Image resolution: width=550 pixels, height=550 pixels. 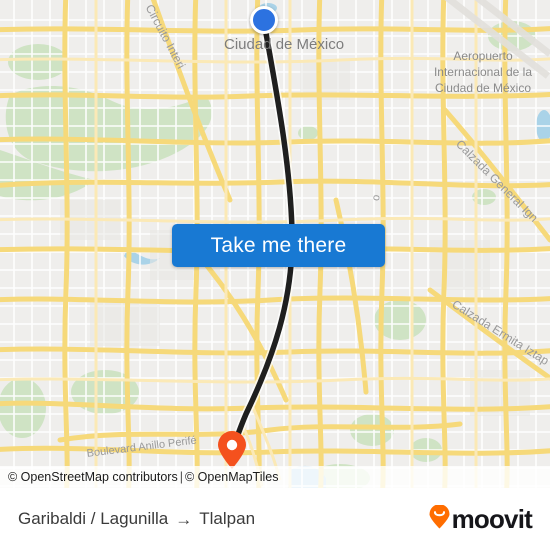 What do you see at coordinates (232, 477) in the screenshot?
I see `attribution-tiles: © OpenMapTiles` at bounding box center [232, 477].